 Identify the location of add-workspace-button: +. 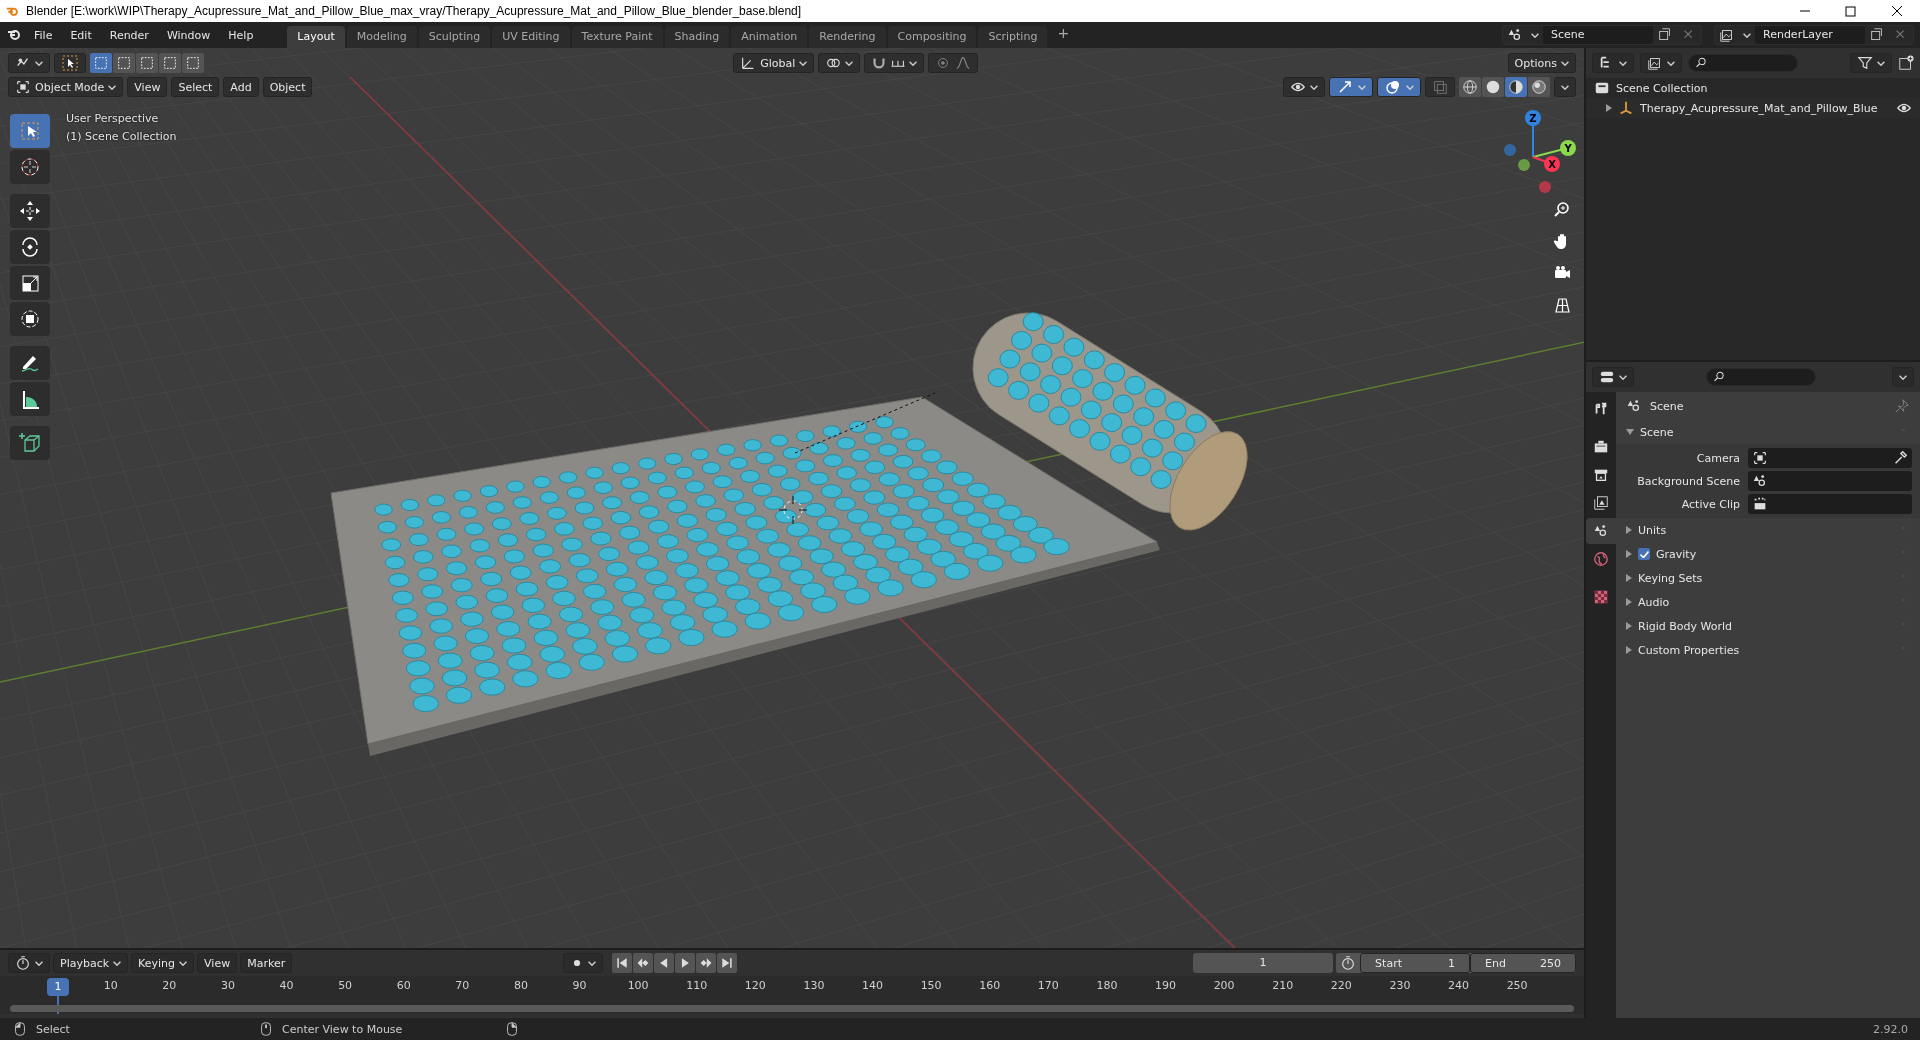
(1063, 35).